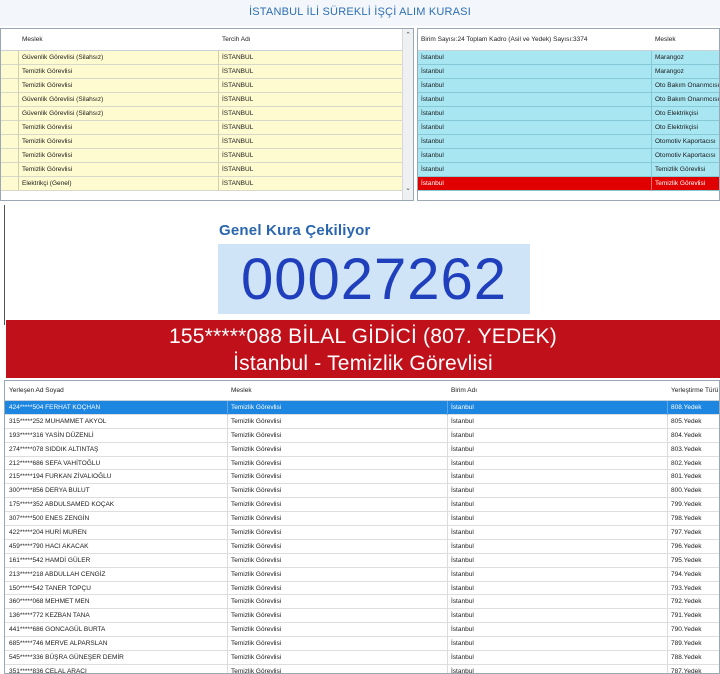  What do you see at coordinates (49, 616) in the screenshot?
I see `cell-name: 136*****772 KEZBAN TANA` at bounding box center [49, 616].